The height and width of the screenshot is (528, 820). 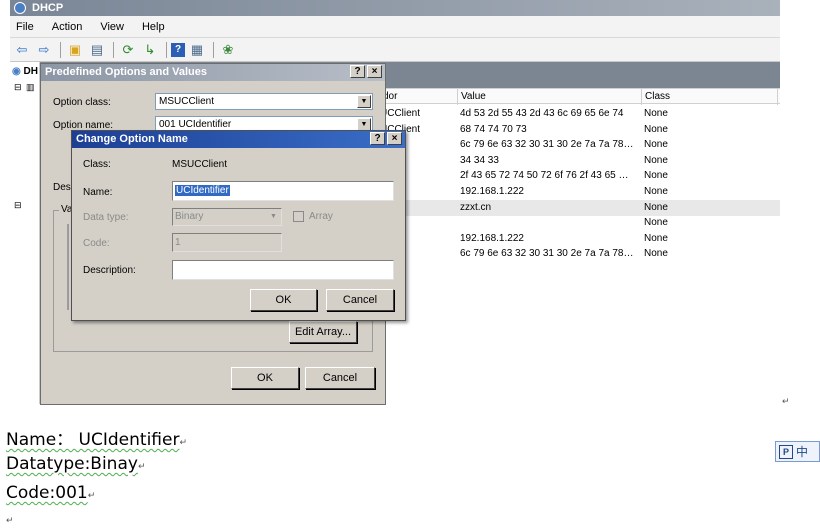 I want to click on ime-indicator: P 中, so click(x=797, y=451).